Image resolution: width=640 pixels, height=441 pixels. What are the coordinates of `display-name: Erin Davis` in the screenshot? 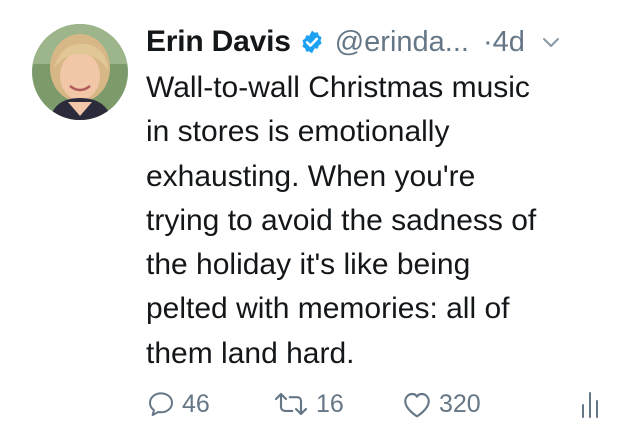 It's located at (218, 42).